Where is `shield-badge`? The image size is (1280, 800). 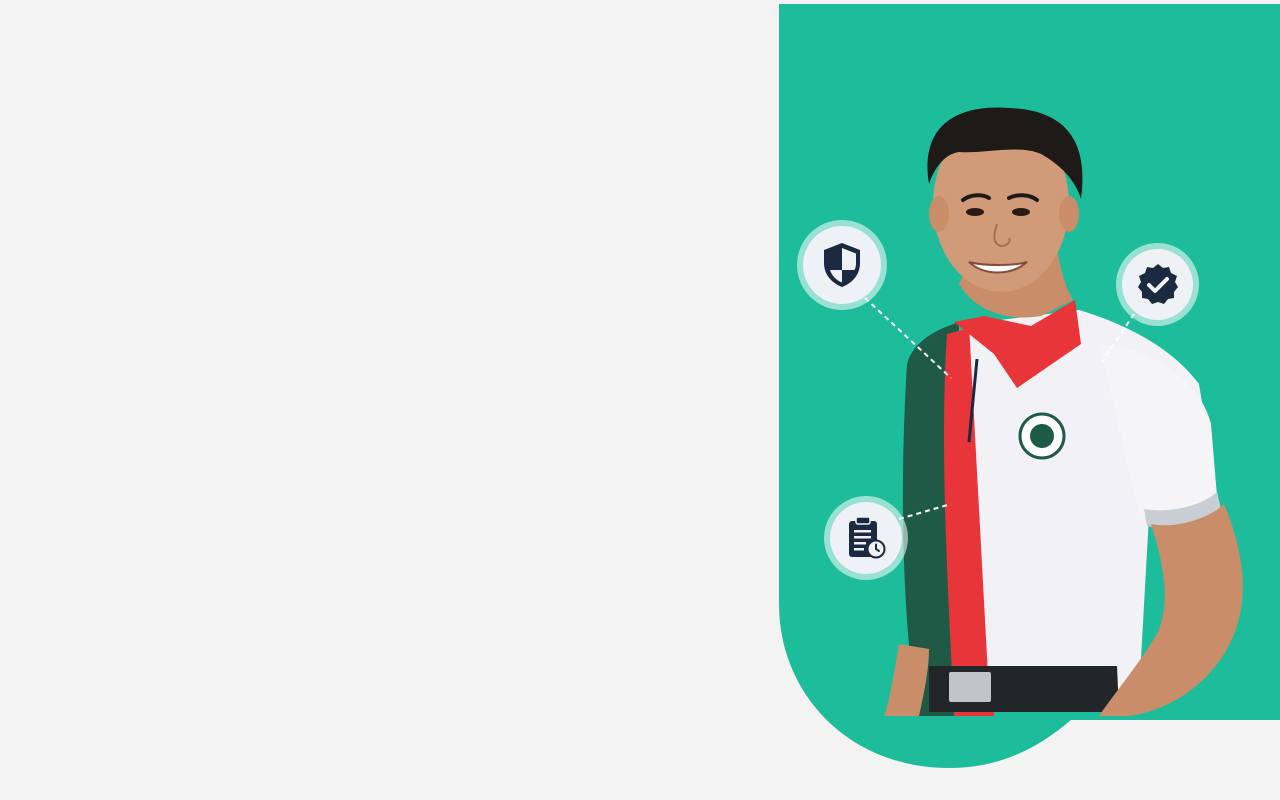
shield-badge is located at coordinates (842, 265).